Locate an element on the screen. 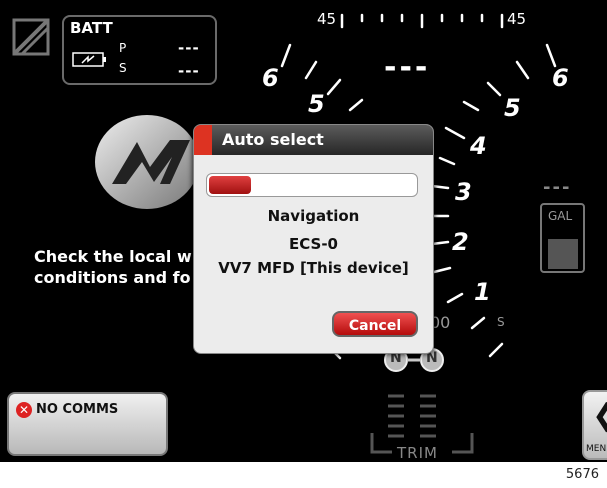 The height and width of the screenshot is (488, 607). gauge-top-left-label: 45 is located at coordinates (327, 19).